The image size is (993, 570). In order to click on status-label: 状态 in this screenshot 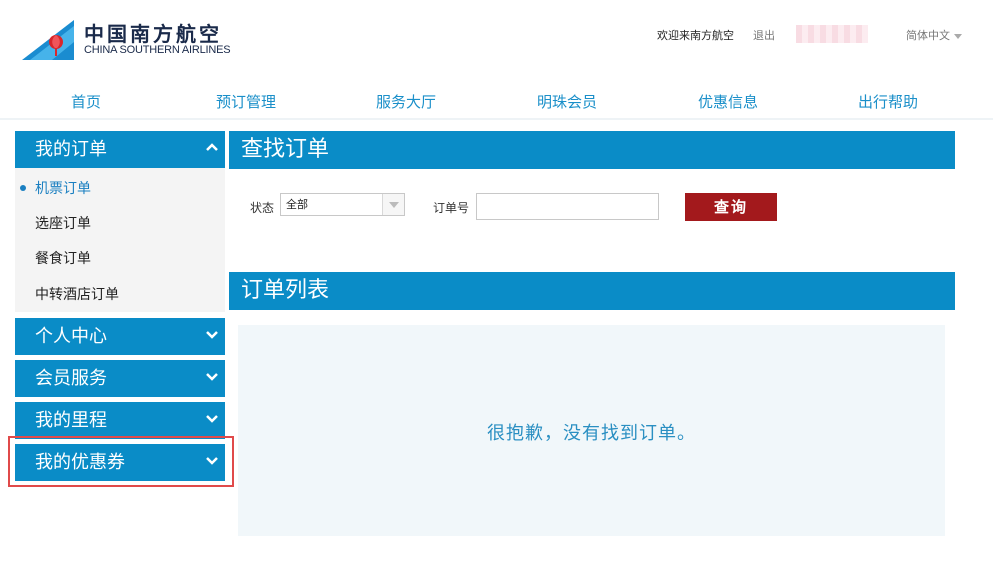, I will do `click(262, 208)`.